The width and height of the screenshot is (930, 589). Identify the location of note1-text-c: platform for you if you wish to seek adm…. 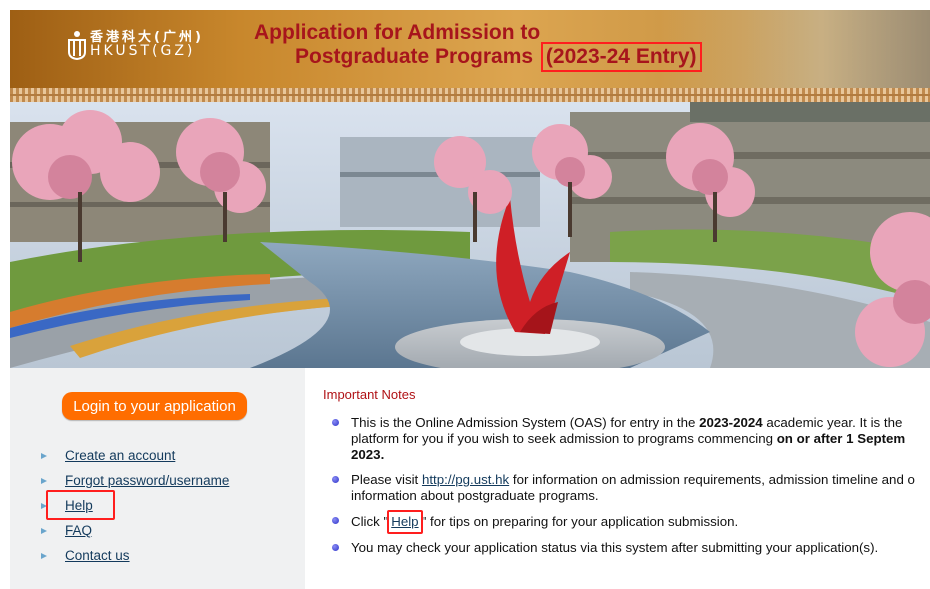
(564, 438).